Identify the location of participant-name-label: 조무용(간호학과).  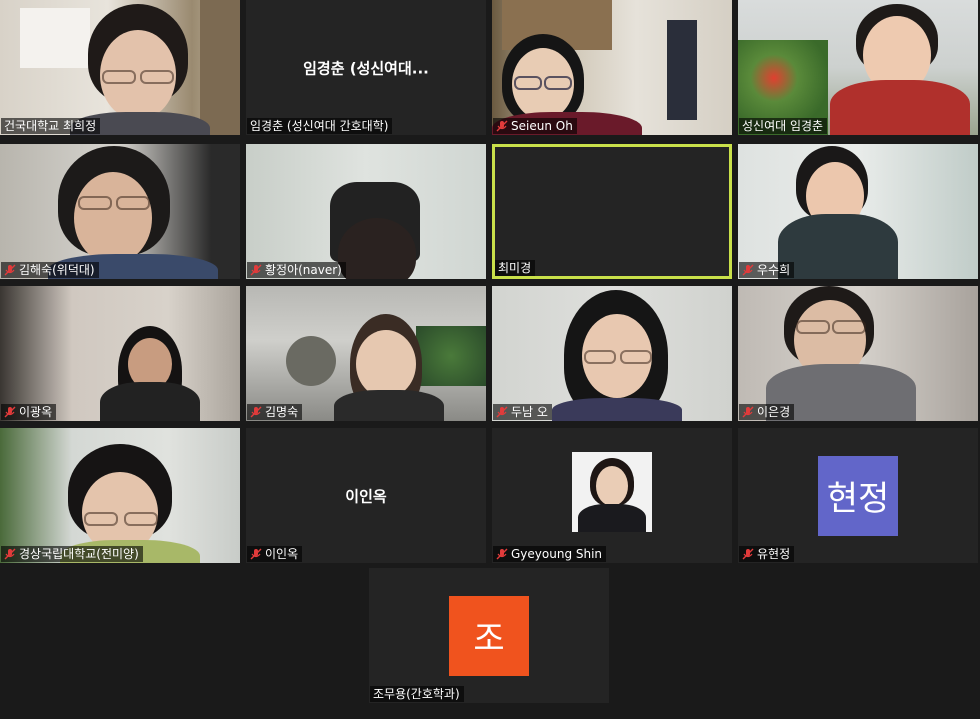
(417, 694).